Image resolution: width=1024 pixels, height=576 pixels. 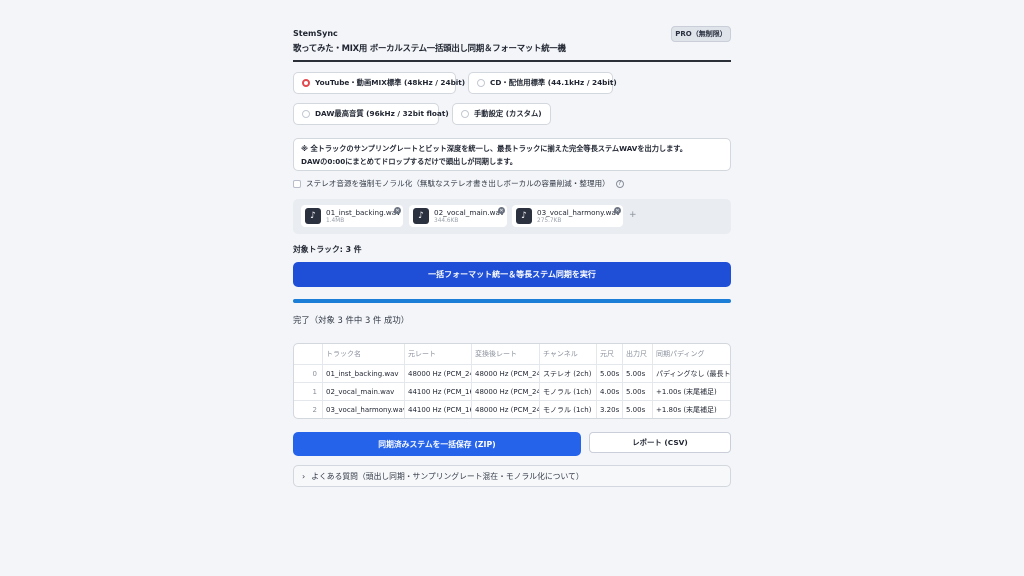 I want to click on mono-label: ステレオ音源を強制モノラル化（無駄なステレオ書き出しボーカルの容量削減・整理用）, so click(x=458, y=183).